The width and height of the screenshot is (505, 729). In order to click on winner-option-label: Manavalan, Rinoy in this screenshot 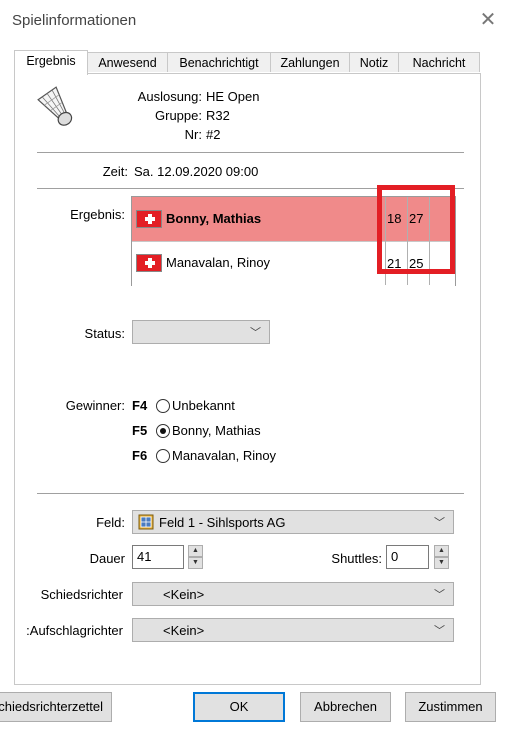, I will do `click(224, 455)`.